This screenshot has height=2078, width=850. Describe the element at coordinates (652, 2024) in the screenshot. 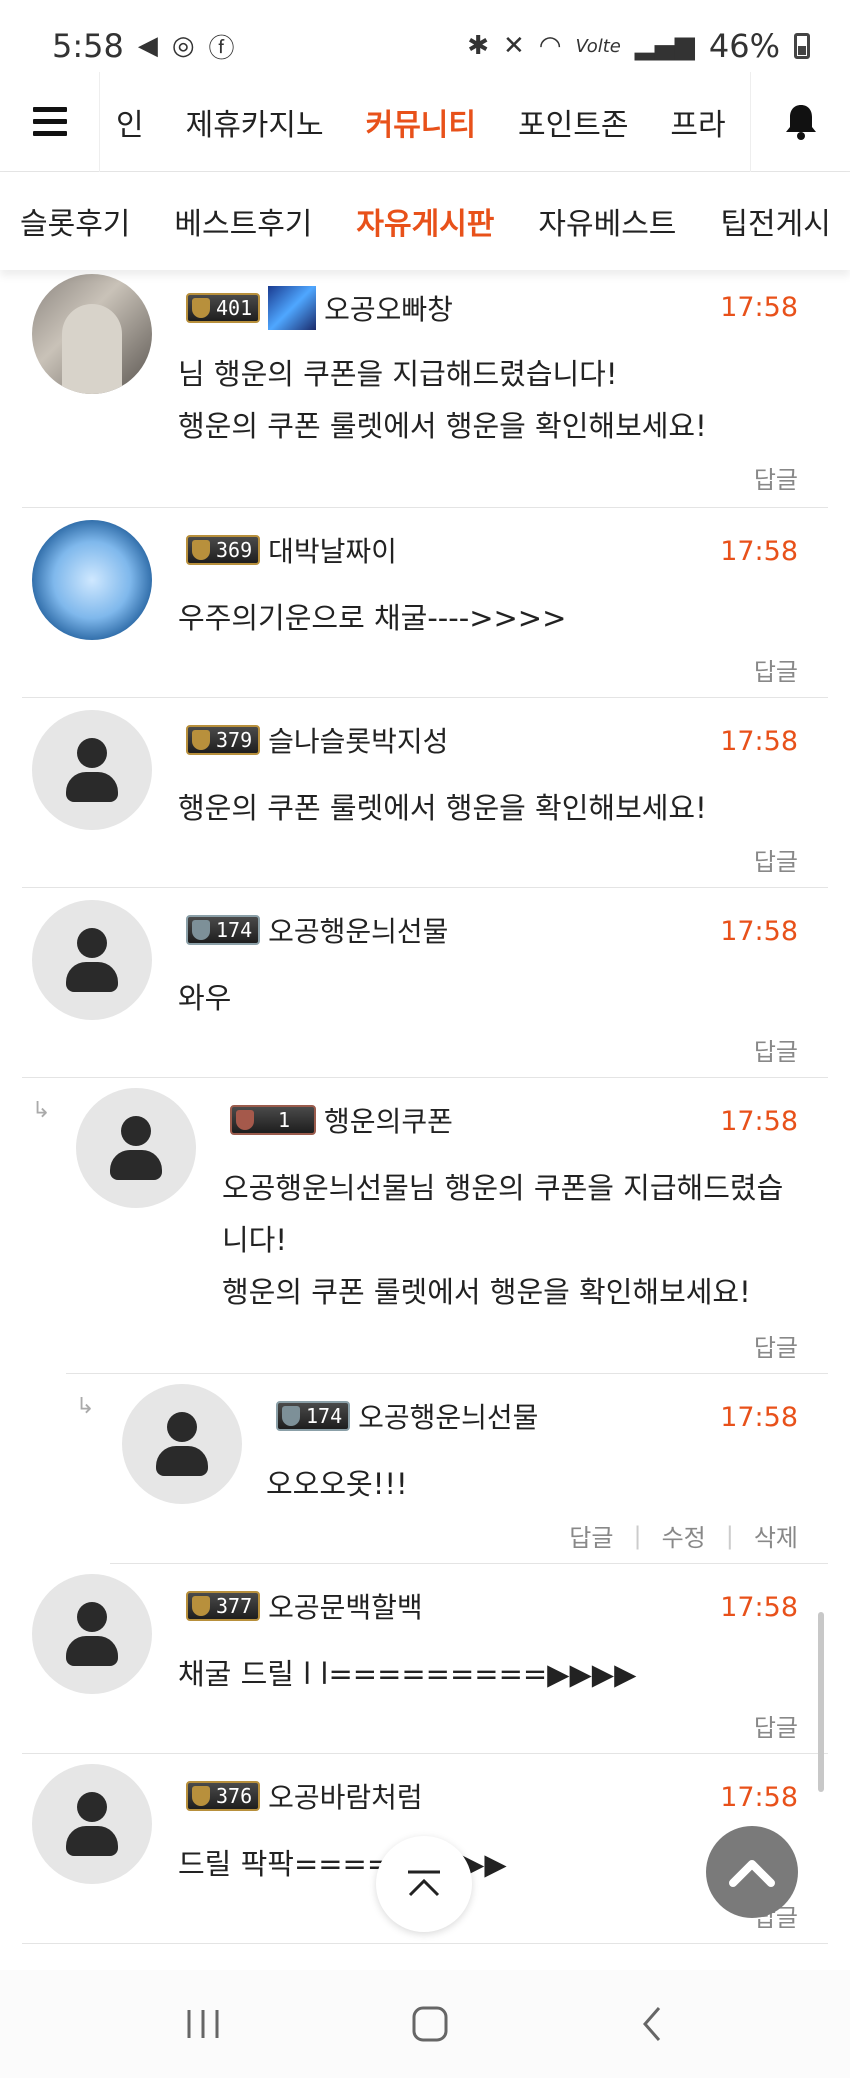

I see `back-icon` at that location.